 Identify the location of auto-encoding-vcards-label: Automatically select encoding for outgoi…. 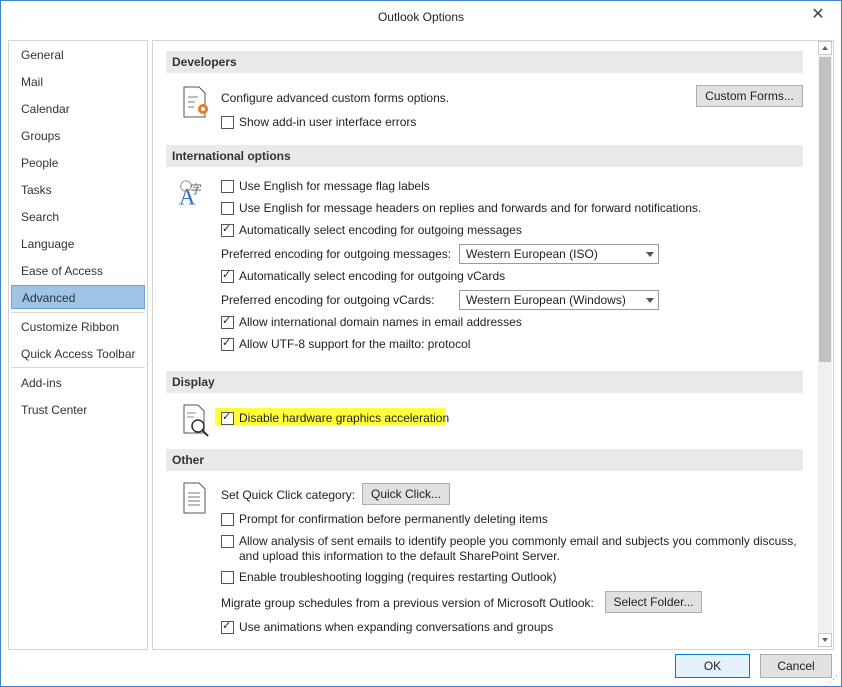
(372, 276).